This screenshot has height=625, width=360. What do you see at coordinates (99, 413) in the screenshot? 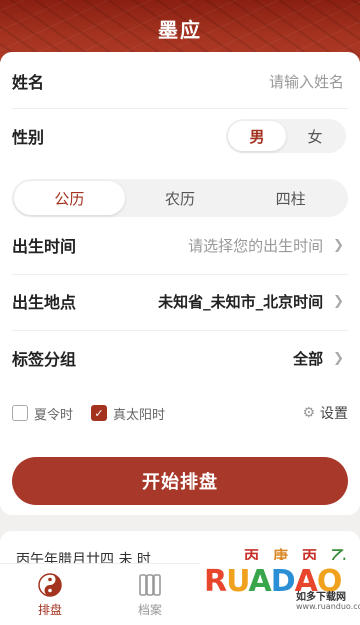
I see `checkmark-icon: ✓` at bounding box center [99, 413].